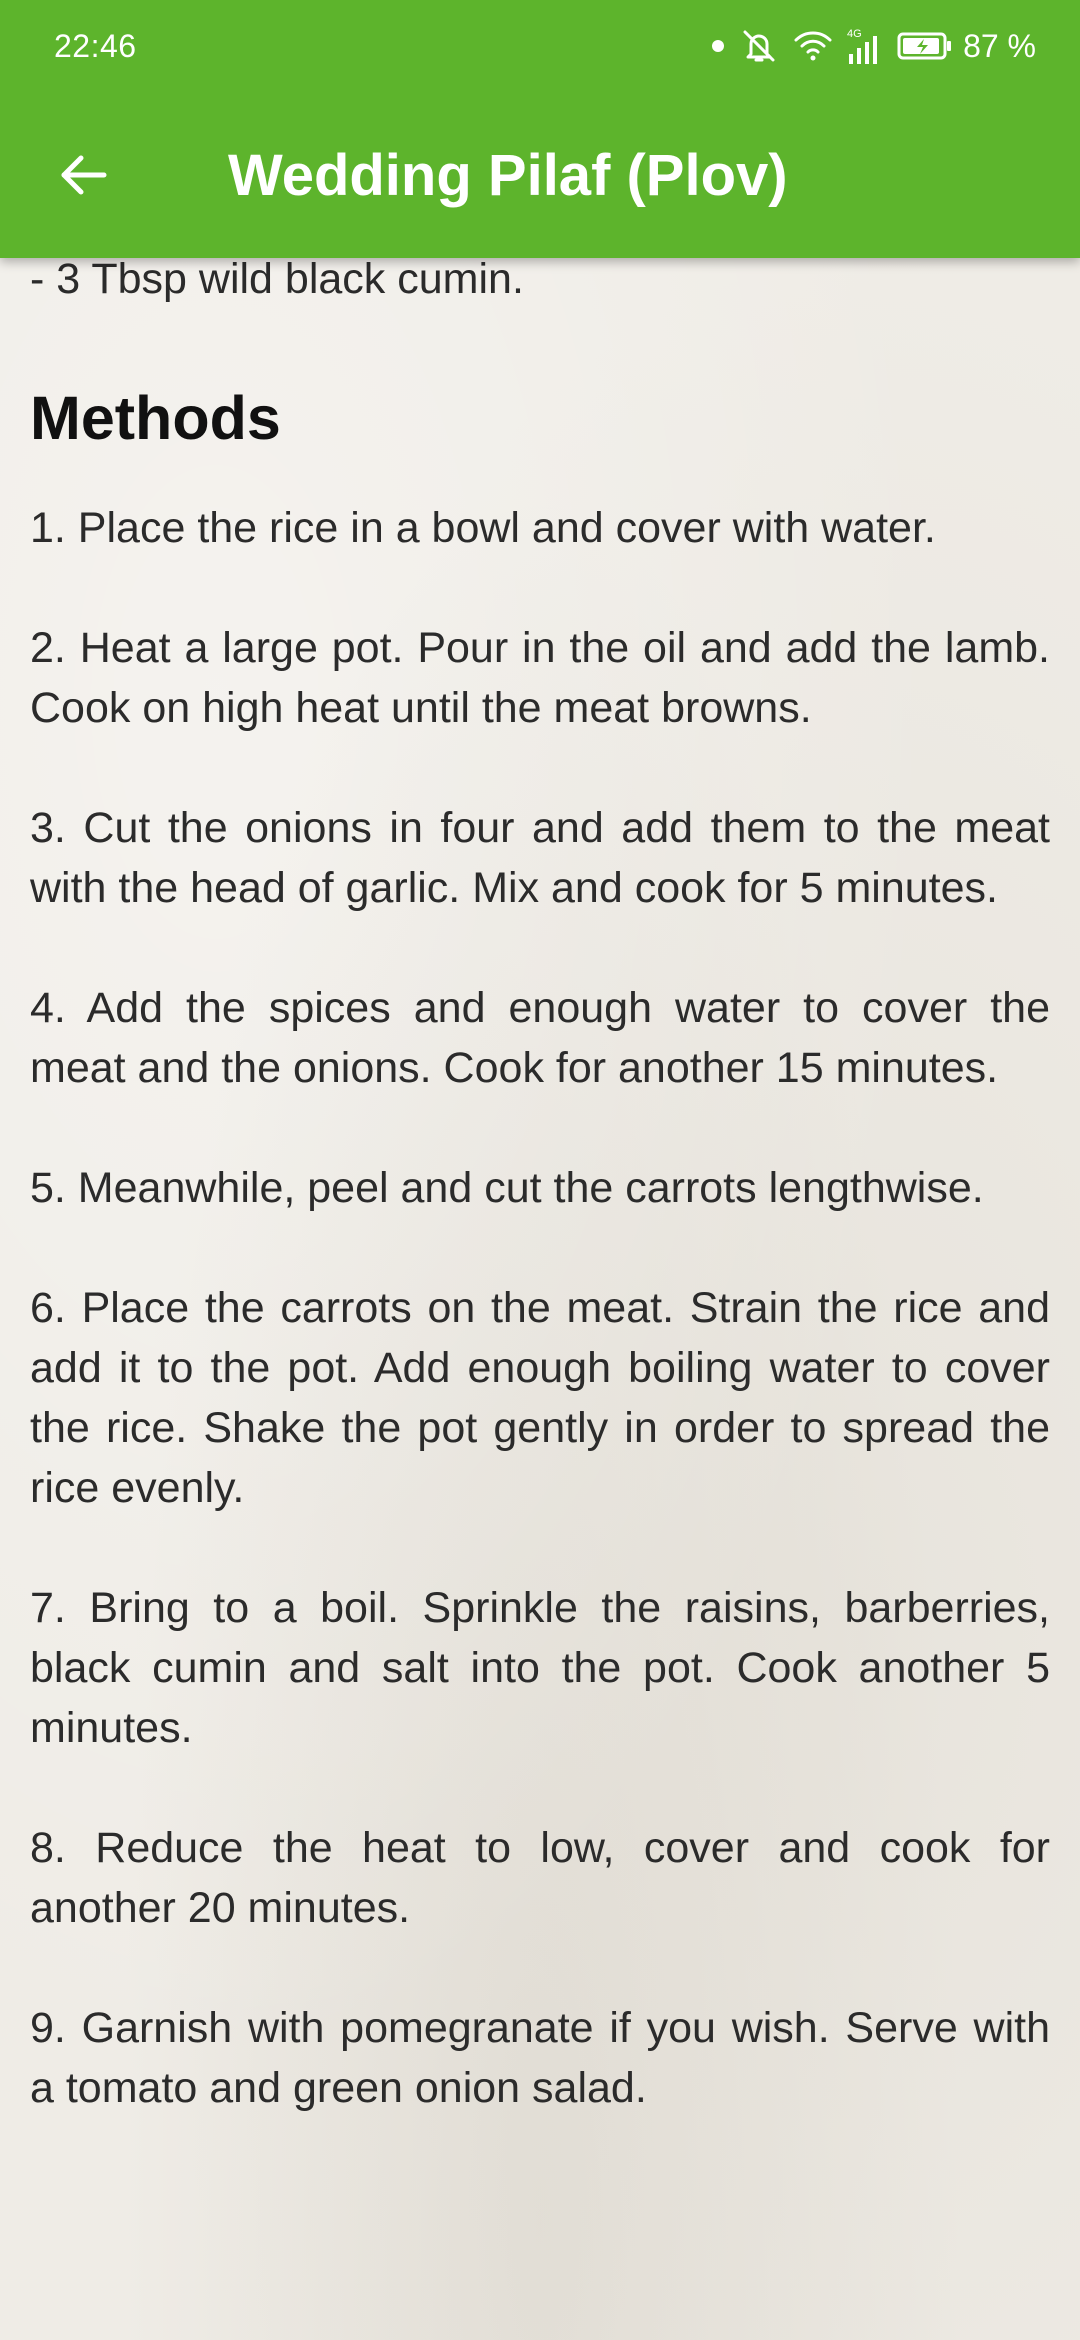 The width and height of the screenshot is (1080, 2340). Describe the element at coordinates (925, 46) in the screenshot. I see `battery-charging-icon` at that location.